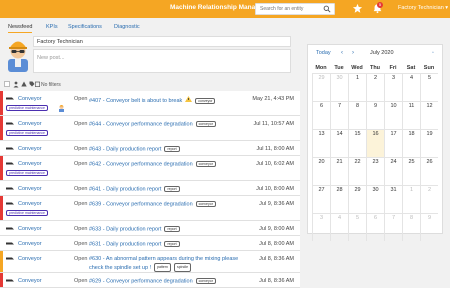 The height and width of the screenshot is (288, 450). I want to click on calendar-day: 19, so click(429, 143).